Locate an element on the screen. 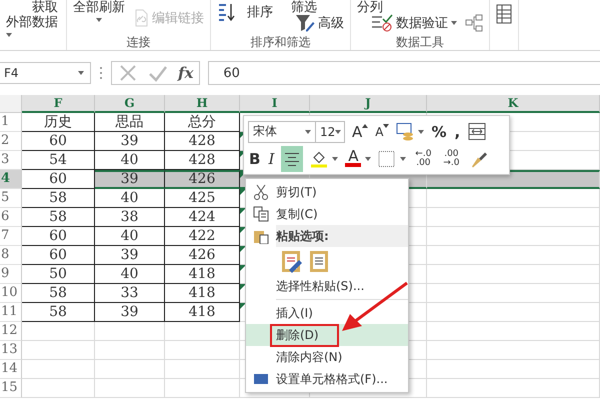 This screenshot has height=400, width=600. column-header: G is located at coordinates (130, 104).